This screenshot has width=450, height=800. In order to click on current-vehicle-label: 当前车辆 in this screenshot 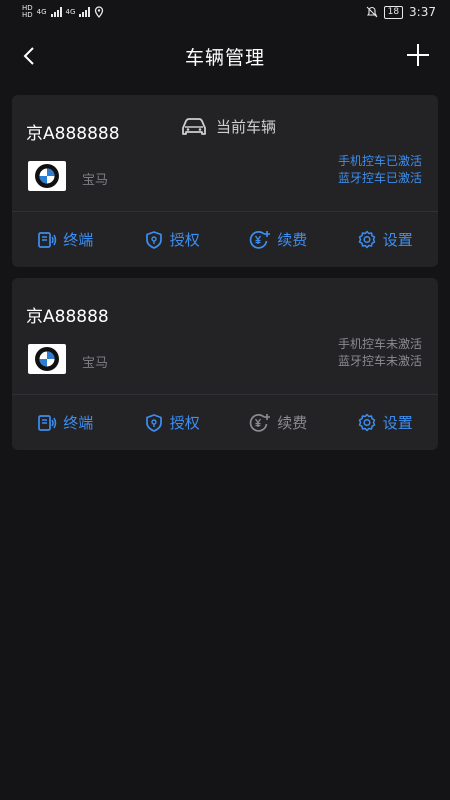, I will do `click(246, 127)`.